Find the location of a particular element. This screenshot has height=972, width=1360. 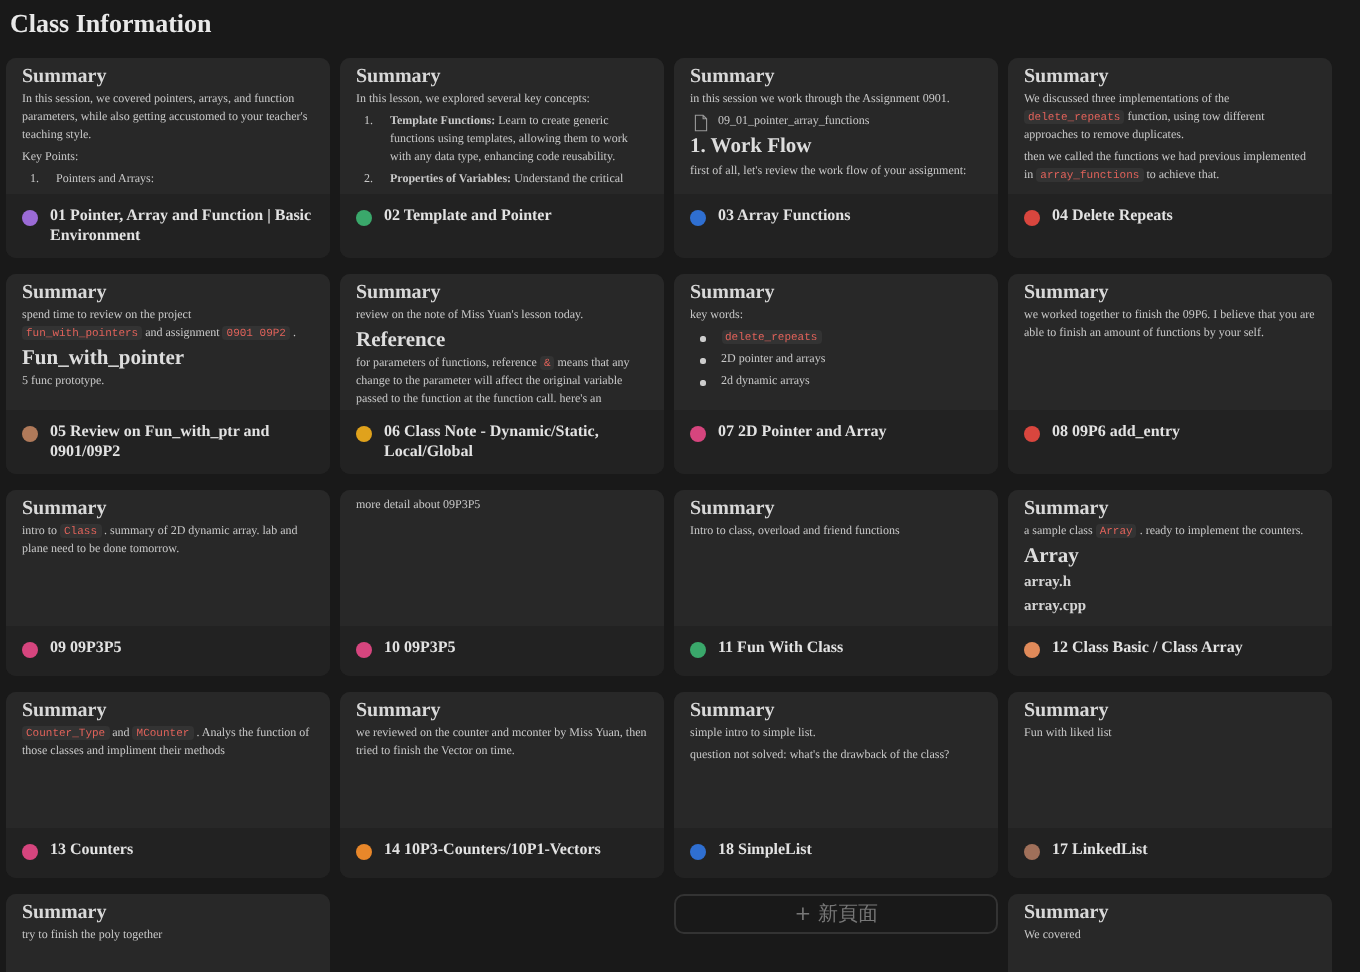

page-title: Class Information is located at coordinates (111, 25).